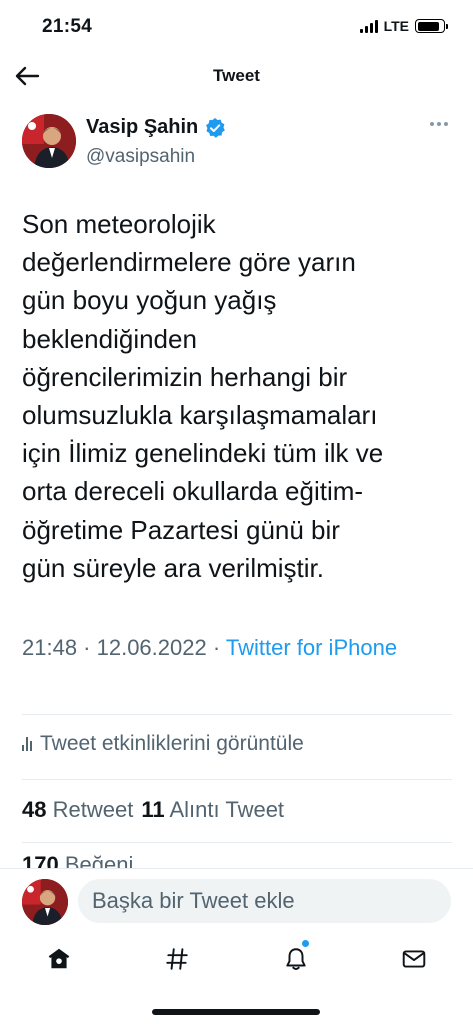 The width and height of the screenshot is (473, 1024). I want to click on hashtag-icon, so click(177, 959).